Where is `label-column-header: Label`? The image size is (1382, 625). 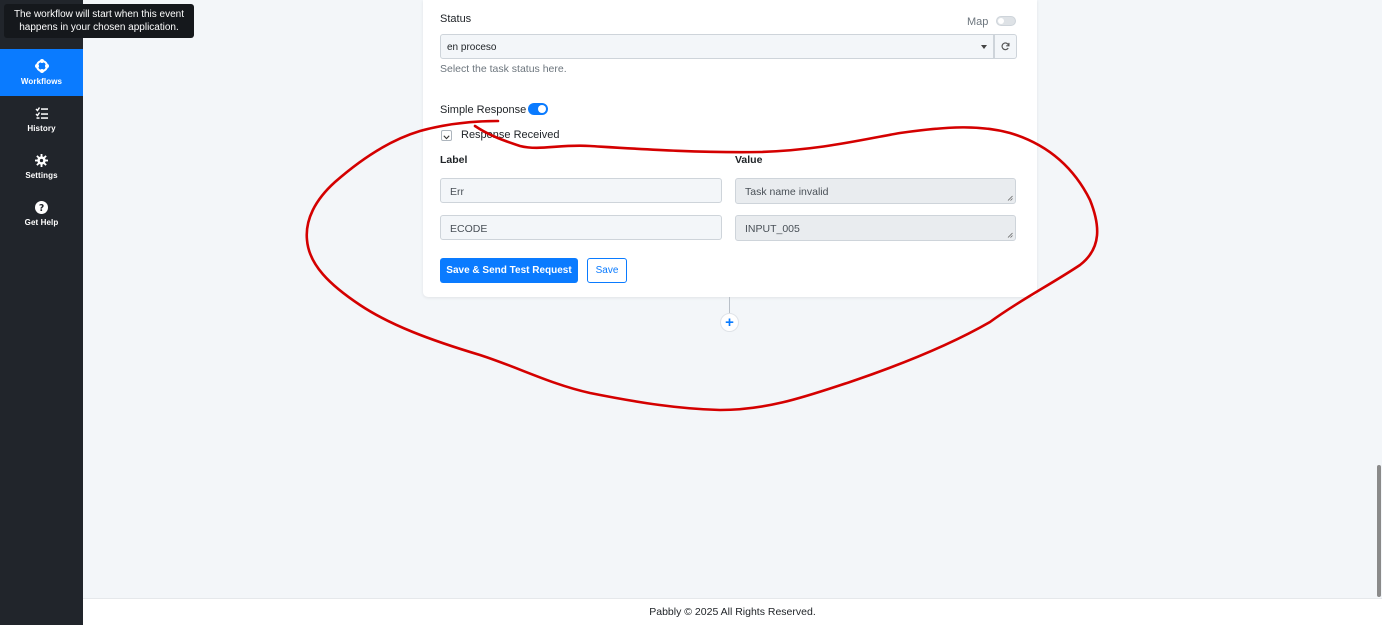
label-column-header: Label is located at coordinates (454, 160).